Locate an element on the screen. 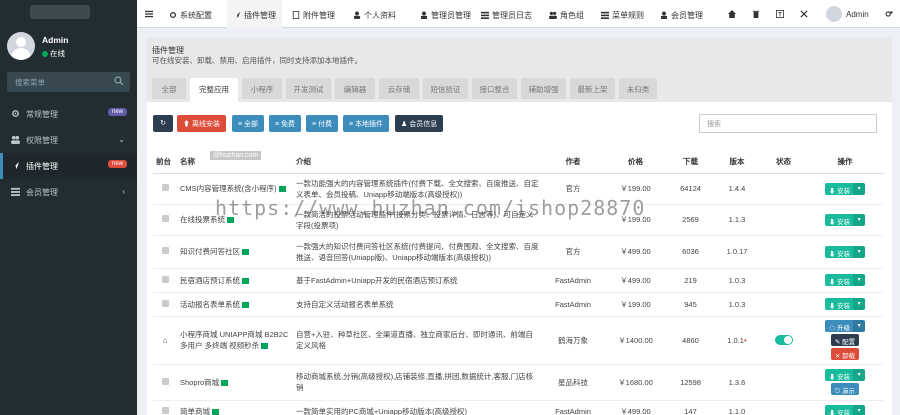 This screenshot has width=900, height=415. col-author: 作者 is located at coordinates (573, 162).